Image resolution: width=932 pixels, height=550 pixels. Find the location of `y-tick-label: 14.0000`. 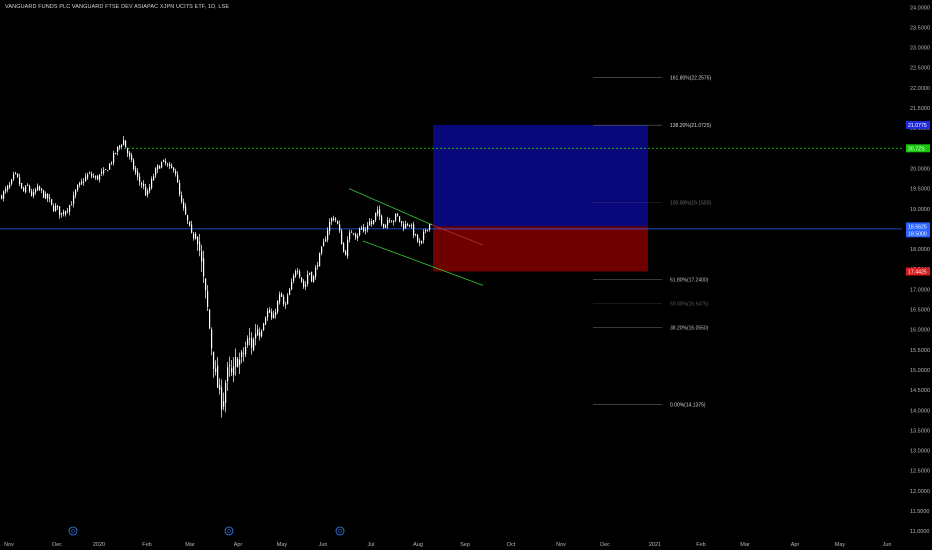

y-tick-label: 14.0000 is located at coordinates (920, 411).